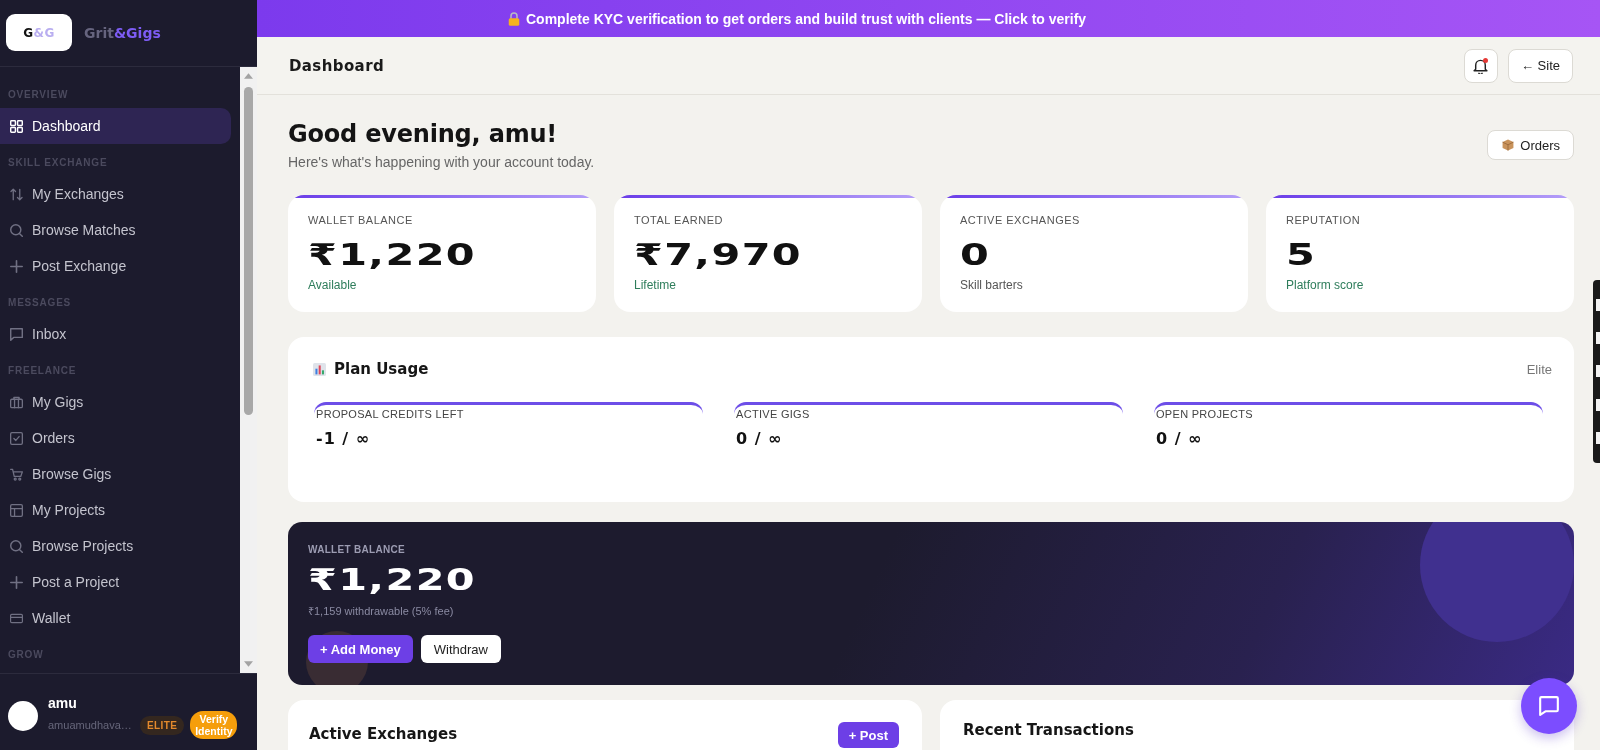 The width and height of the screenshot is (1600, 750). Describe the element at coordinates (122, 32) in the screenshot. I see `brand-name: Grit&Gigs` at that location.